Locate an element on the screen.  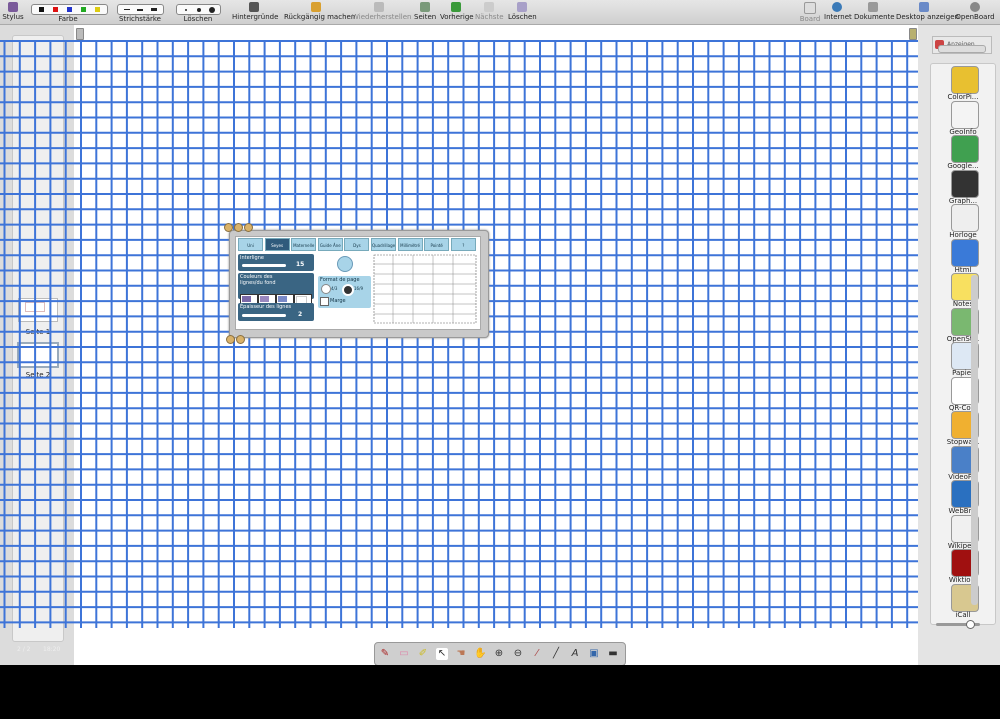
stroke-medium is located at coordinates (140, 9).